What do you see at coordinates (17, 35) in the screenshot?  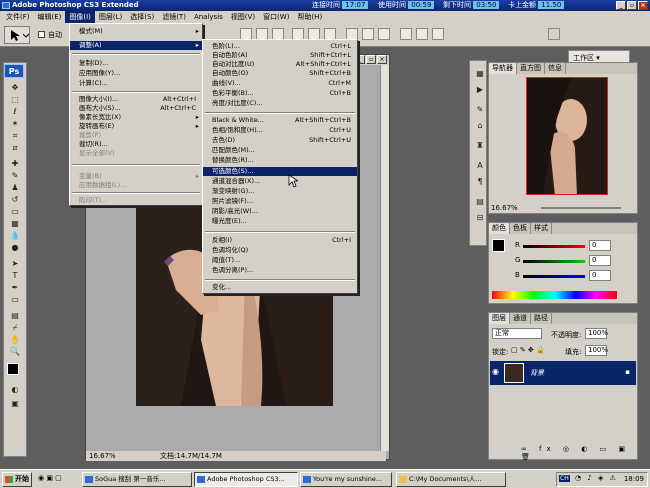 I see `tool-preset-picker` at bounding box center [17, 35].